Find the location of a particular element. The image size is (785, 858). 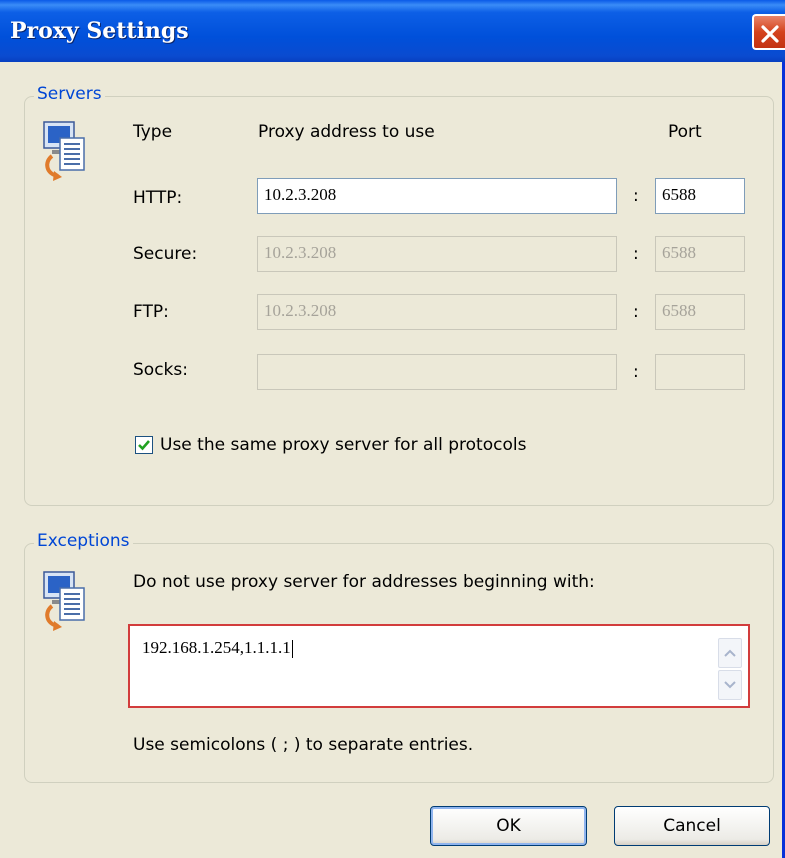

title-bar: Proxy Settings is located at coordinates (392, 31).